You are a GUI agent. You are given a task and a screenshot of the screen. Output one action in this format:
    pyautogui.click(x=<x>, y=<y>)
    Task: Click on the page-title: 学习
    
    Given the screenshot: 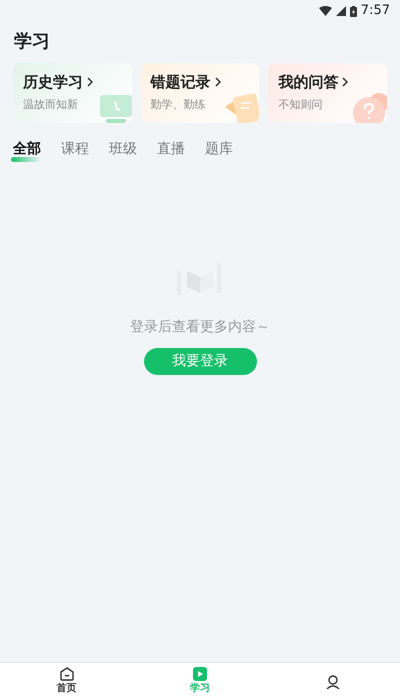 What is the action you would take?
    pyautogui.click(x=32, y=42)
    